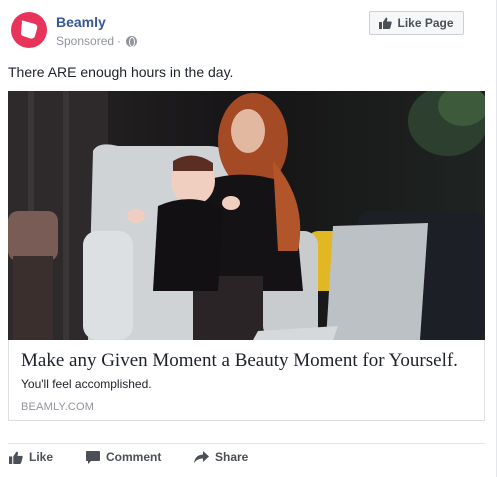 This screenshot has height=477, width=497. Describe the element at coordinates (425, 23) in the screenshot. I see `like-page-label: Like Page` at that location.